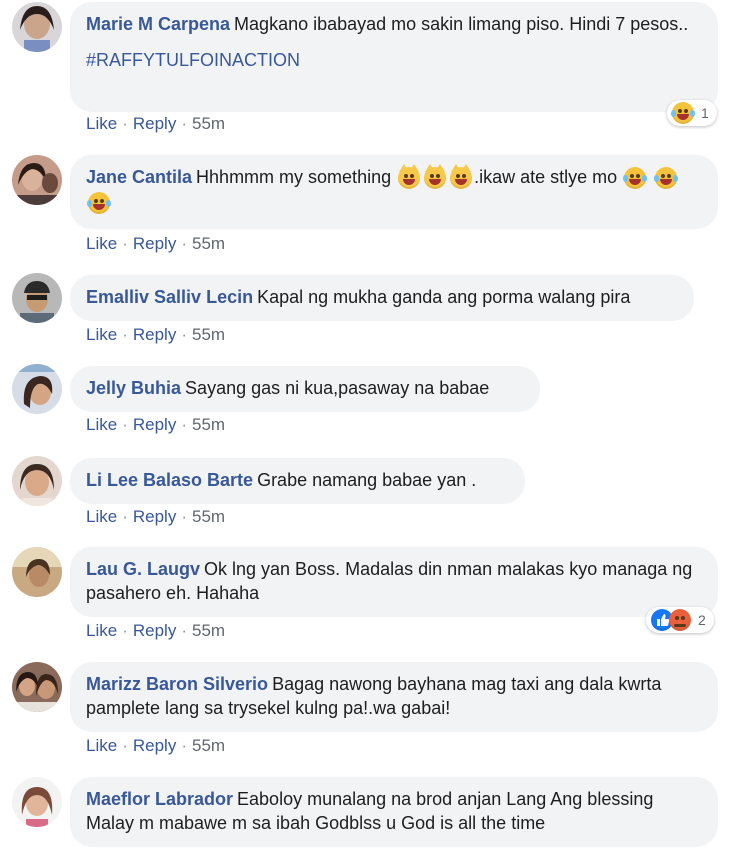 The height and width of the screenshot is (850, 750). What do you see at coordinates (294, 177) in the screenshot?
I see `comment-text: Hhhmmm my something` at bounding box center [294, 177].